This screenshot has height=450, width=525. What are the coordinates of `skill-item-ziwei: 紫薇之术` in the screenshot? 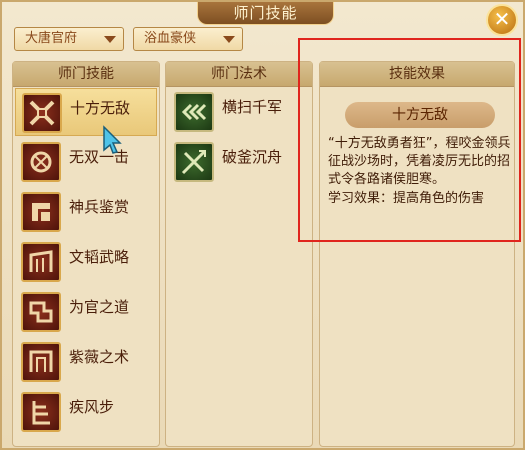 It's located at (86, 362).